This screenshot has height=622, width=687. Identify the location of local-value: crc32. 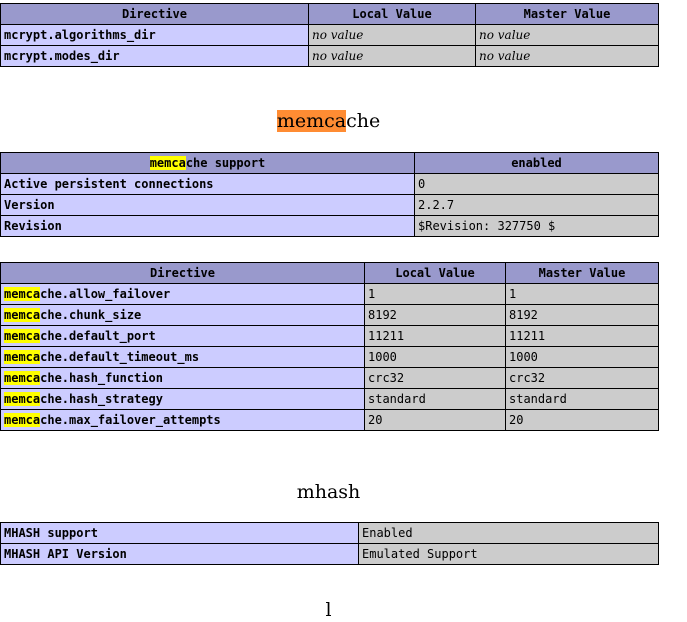
(435, 378).